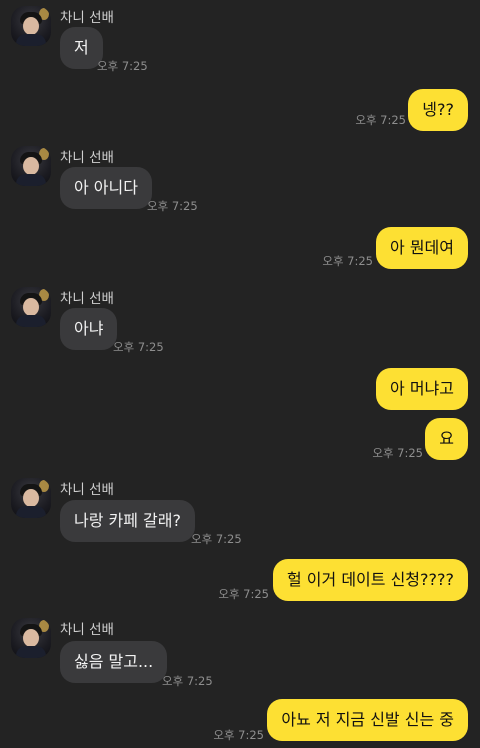 The width and height of the screenshot is (480, 748). Describe the element at coordinates (446, 439) in the screenshot. I see `outgoing-message: 요` at that location.